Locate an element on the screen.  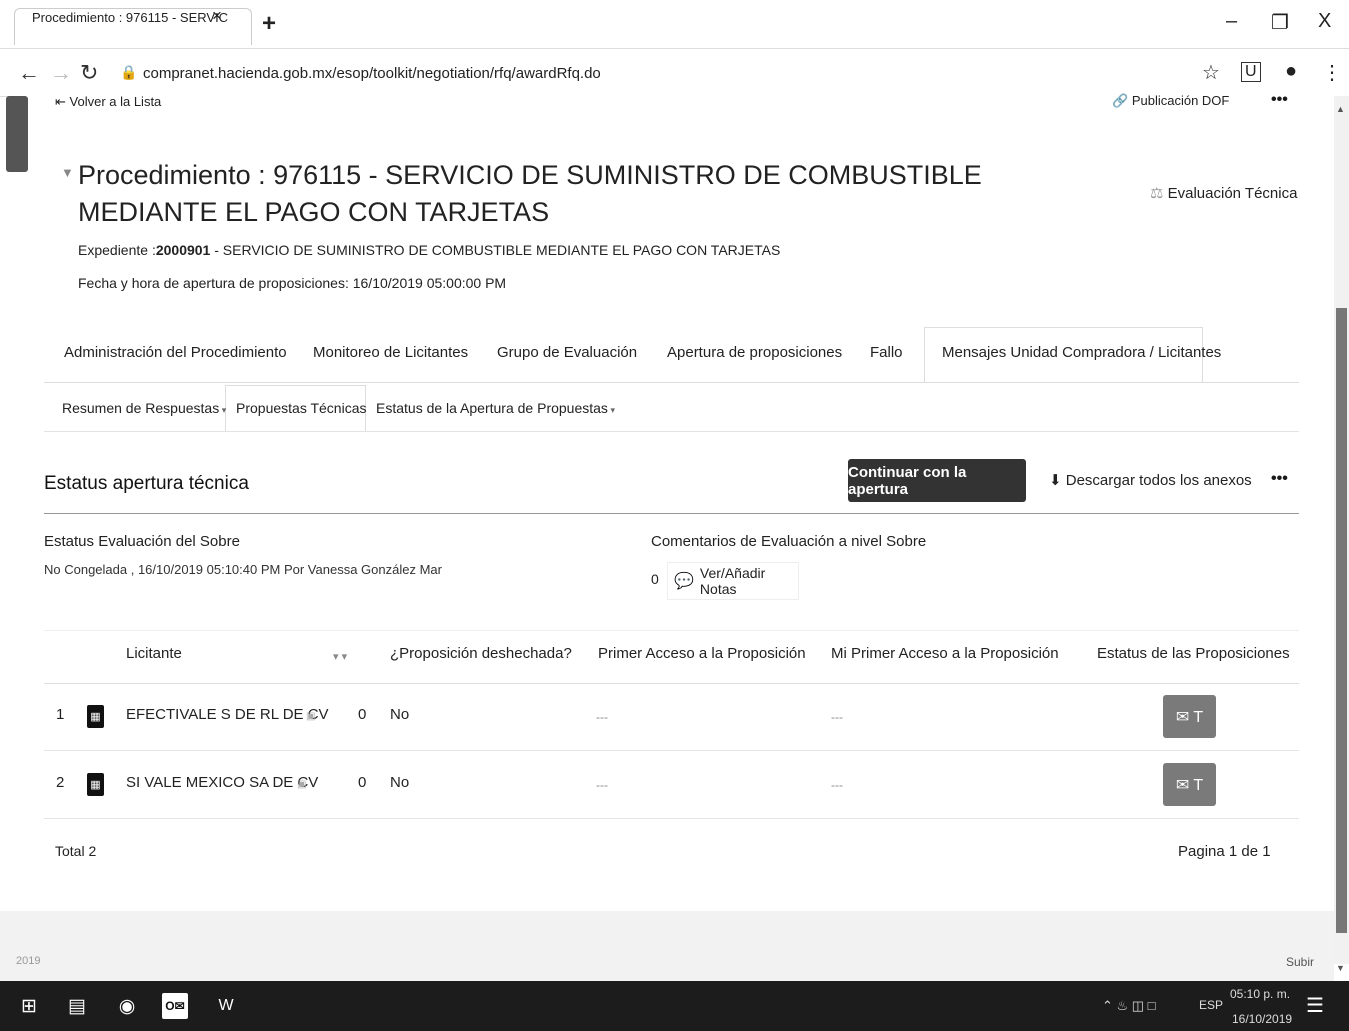
total-count: Total 2 is located at coordinates (76, 851).